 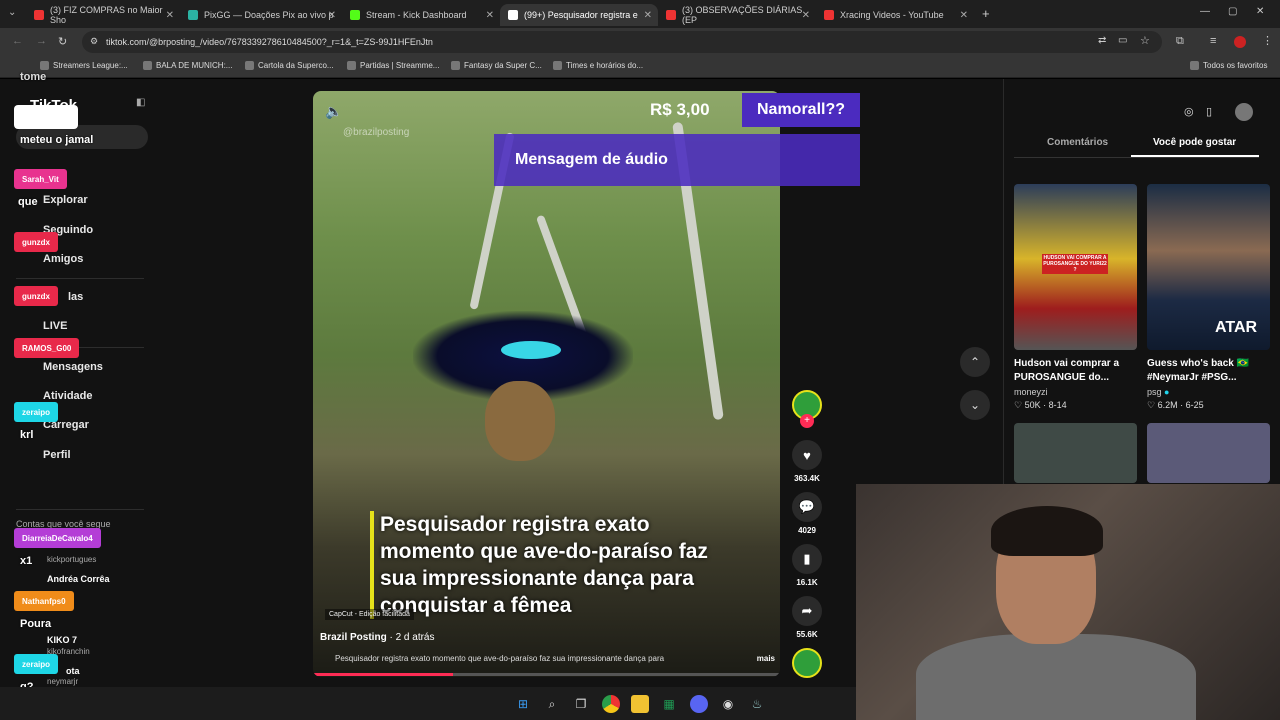 What do you see at coordinates (63, 259) in the screenshot?
I see `sidebar-item-amigos: Amigos` at bounding box center [63, 259].